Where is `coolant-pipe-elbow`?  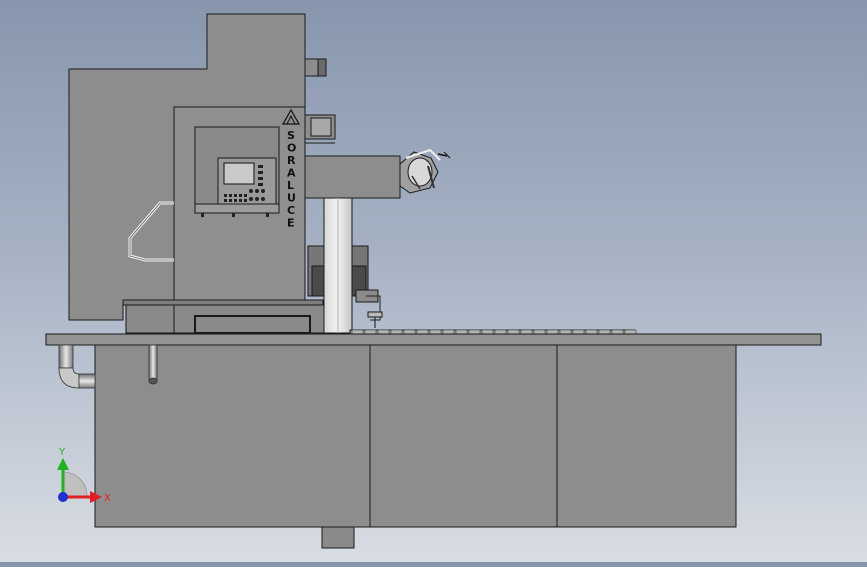
coolant-pipe-elbow is located at coordinates (77, 366).